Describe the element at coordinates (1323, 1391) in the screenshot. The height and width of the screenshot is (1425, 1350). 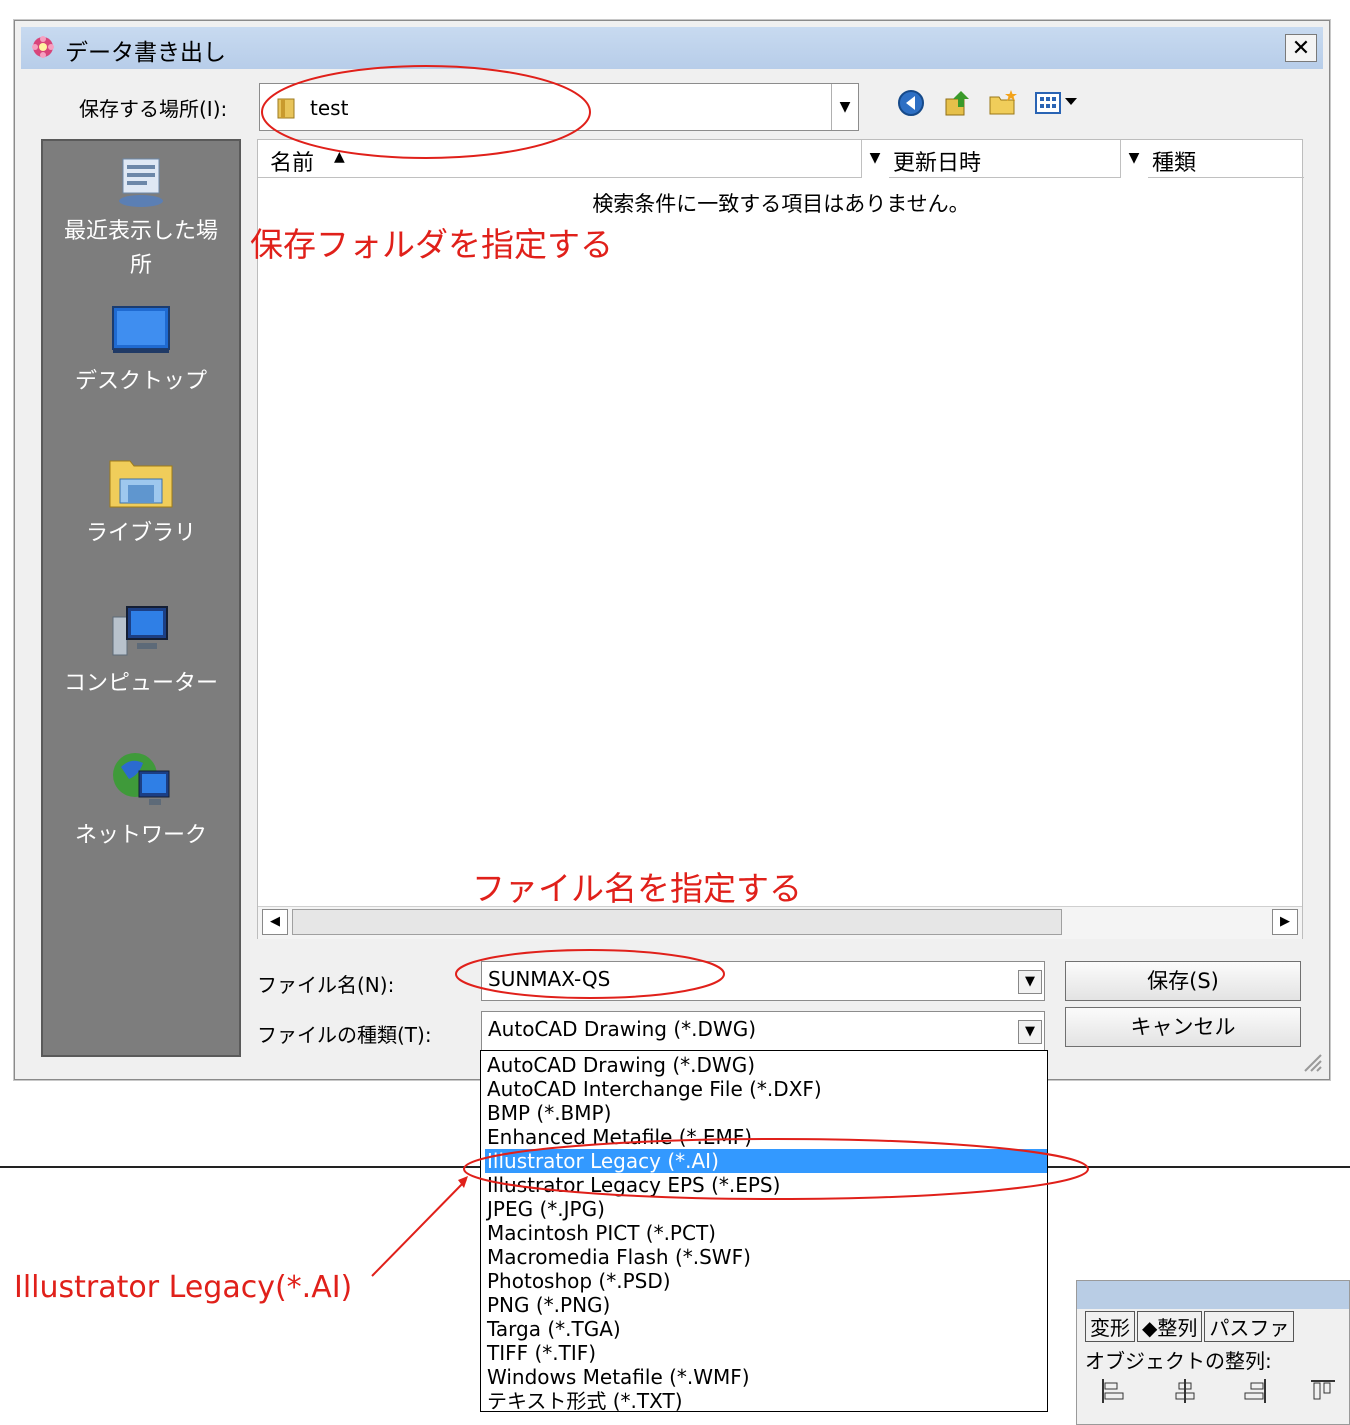
I see `align-top-icon` at that location.